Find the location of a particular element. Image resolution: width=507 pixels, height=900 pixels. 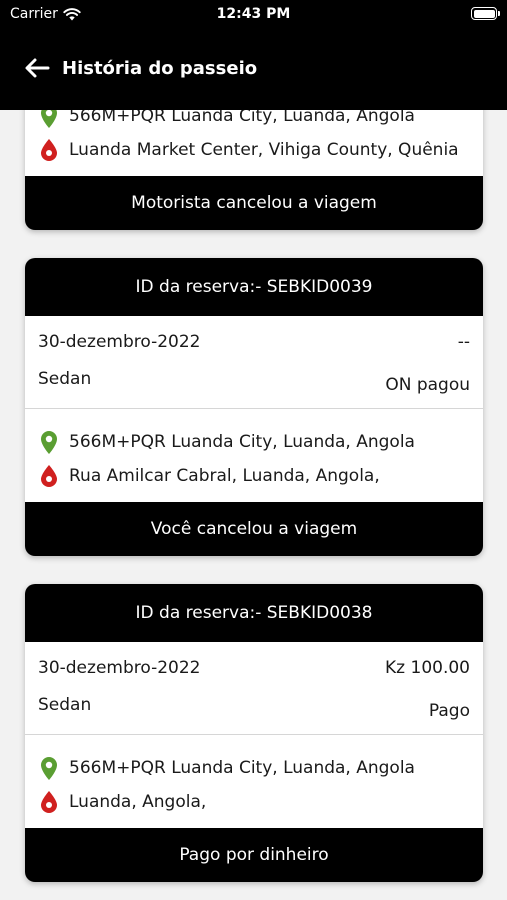

trip-status-button: Motorista cancelou a viagem is located at coordinates (254, 203).